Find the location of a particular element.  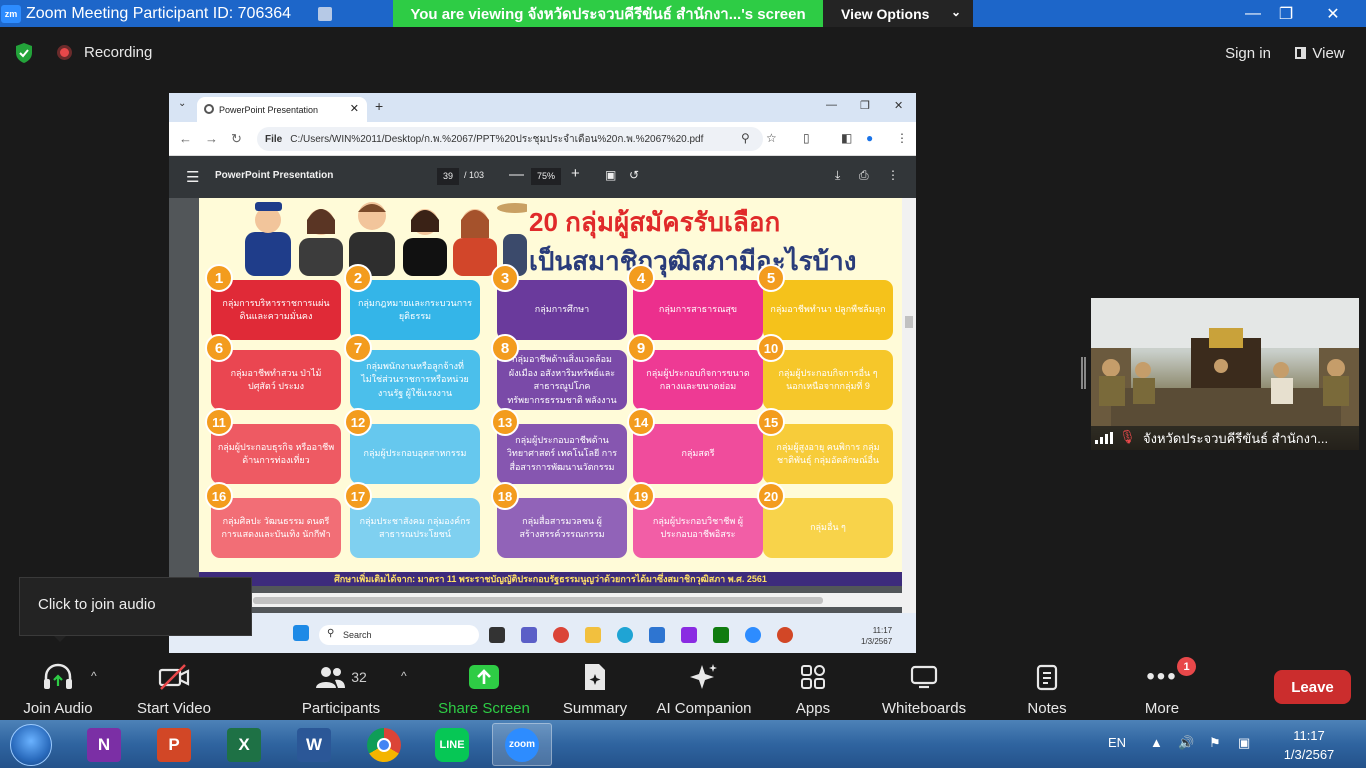

ai-companion-button: AI Companion is located at coordinates (704, 687).